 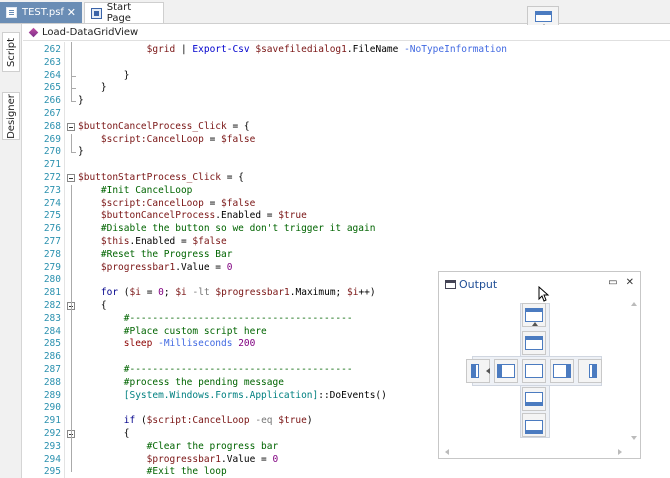 What do you see at coordinates (124, 13) in the screenshot?
I see `tab-start-page: Start Page` at bounding box center [124, 13].